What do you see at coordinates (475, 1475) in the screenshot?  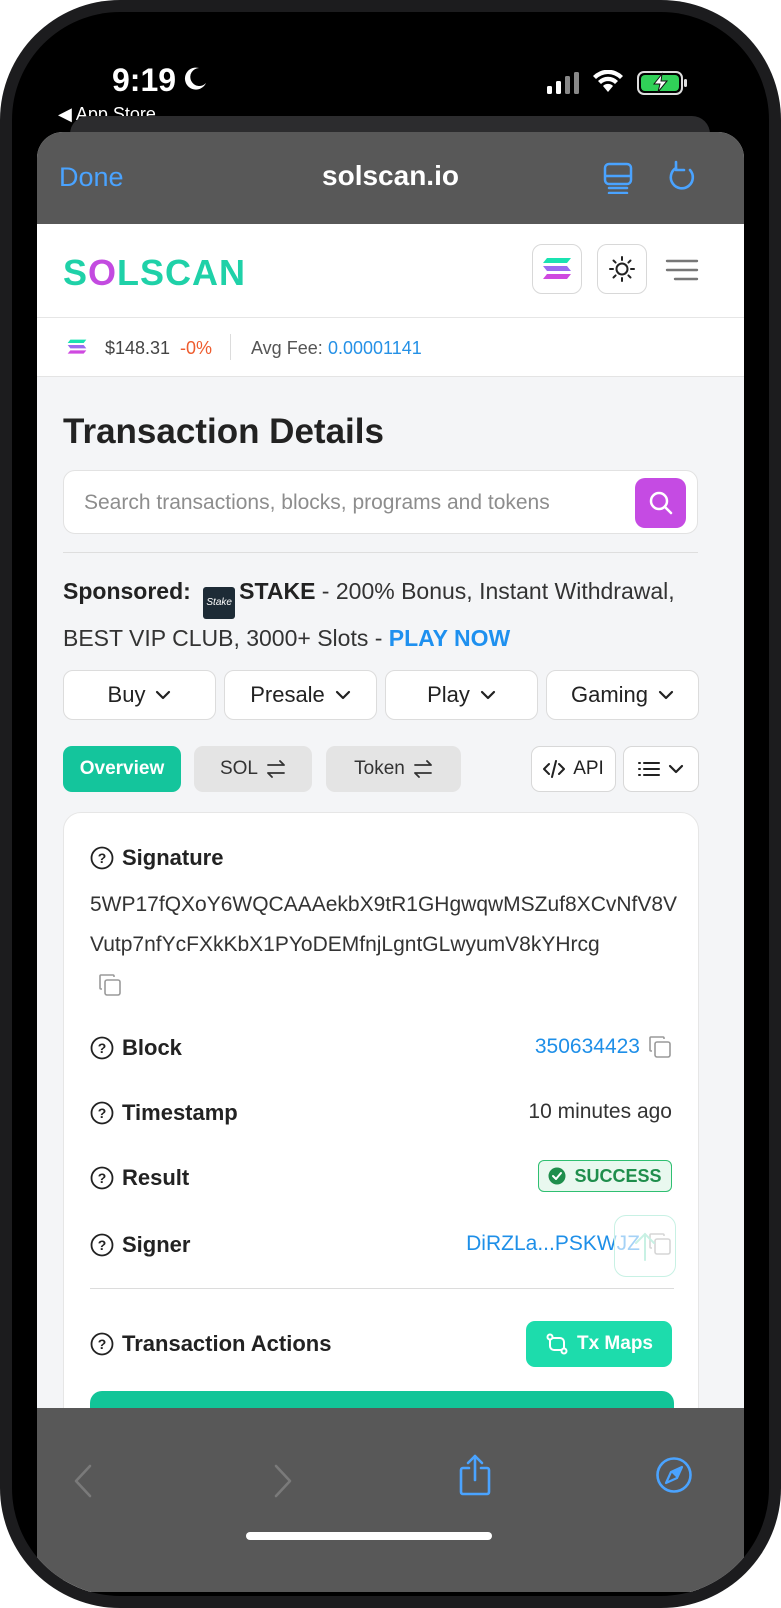 I see `share-icon` at bounding box center [475, 1475].